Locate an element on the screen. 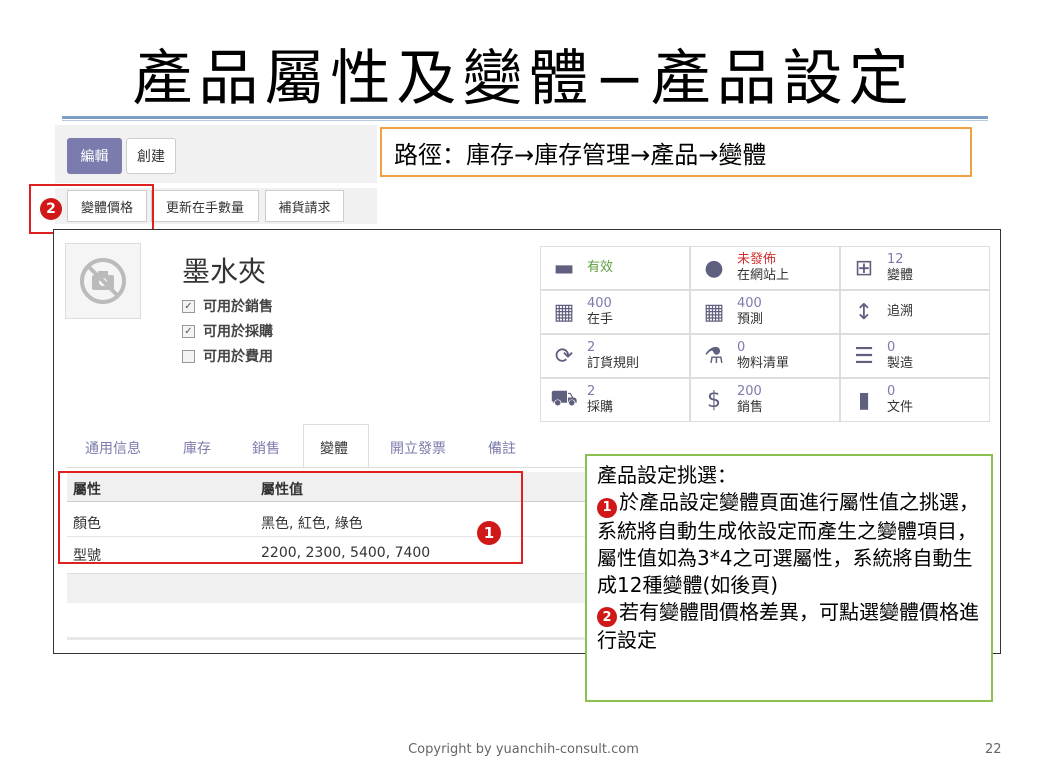  note-point-2-text: 若有變體間價格差異，可點選變體價格進行設定 is located at coordinates (788, 626).